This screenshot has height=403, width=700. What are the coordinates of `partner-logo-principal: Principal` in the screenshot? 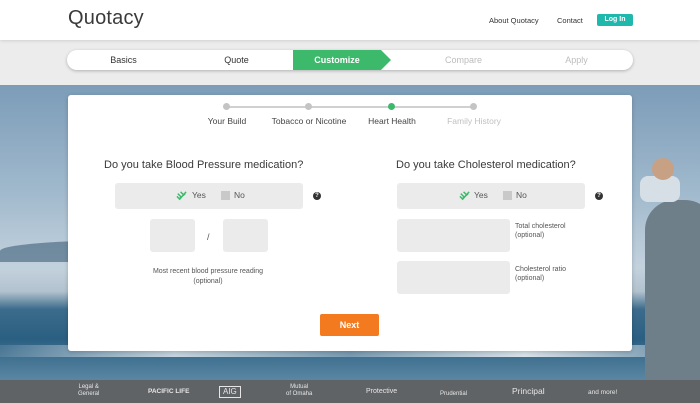 It's located at (528, 391).